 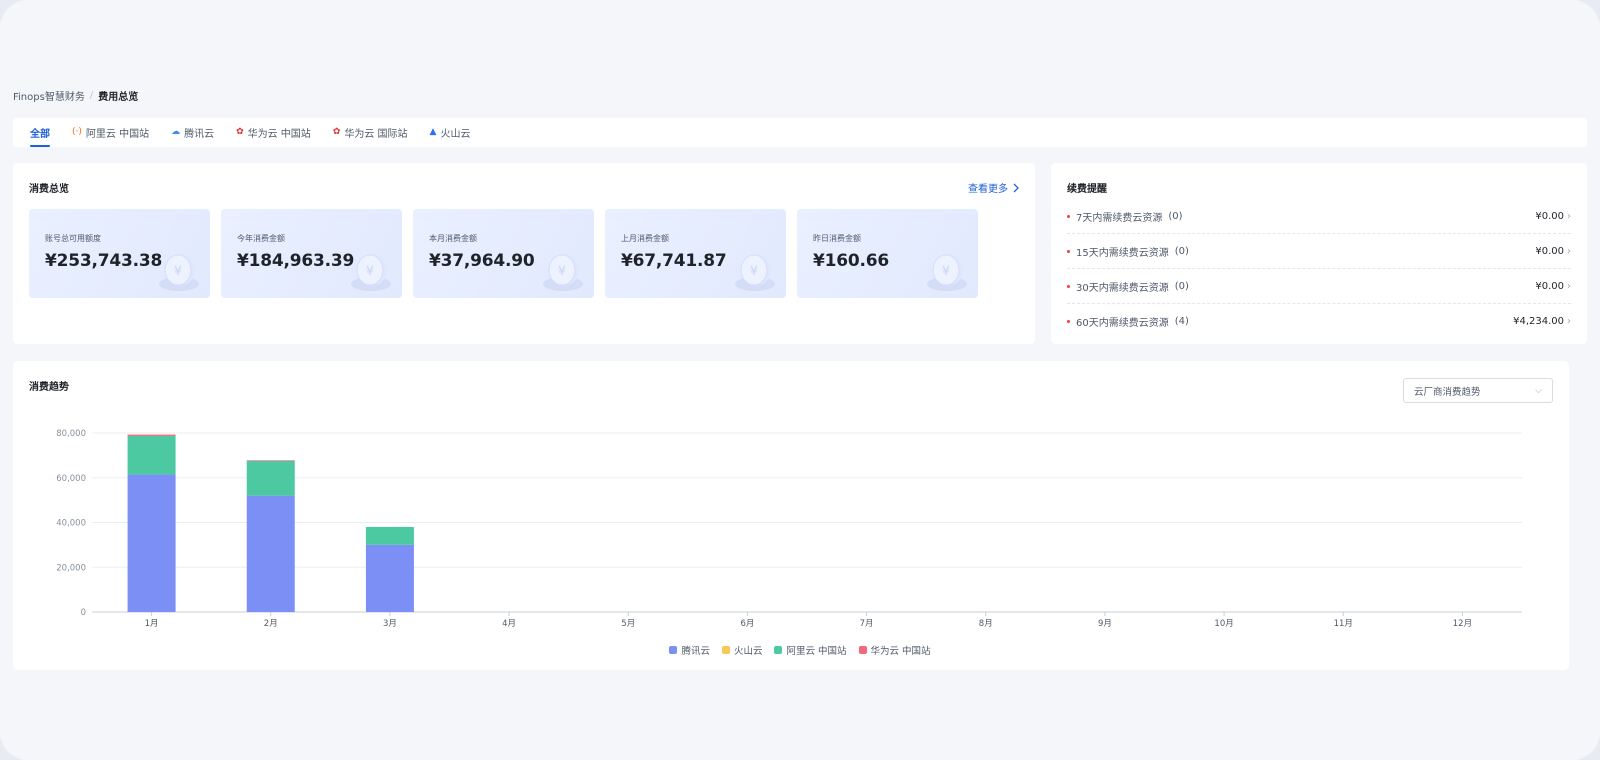 I want to click on legend-label: 华为云 中国站, so click(x=900, y=651).